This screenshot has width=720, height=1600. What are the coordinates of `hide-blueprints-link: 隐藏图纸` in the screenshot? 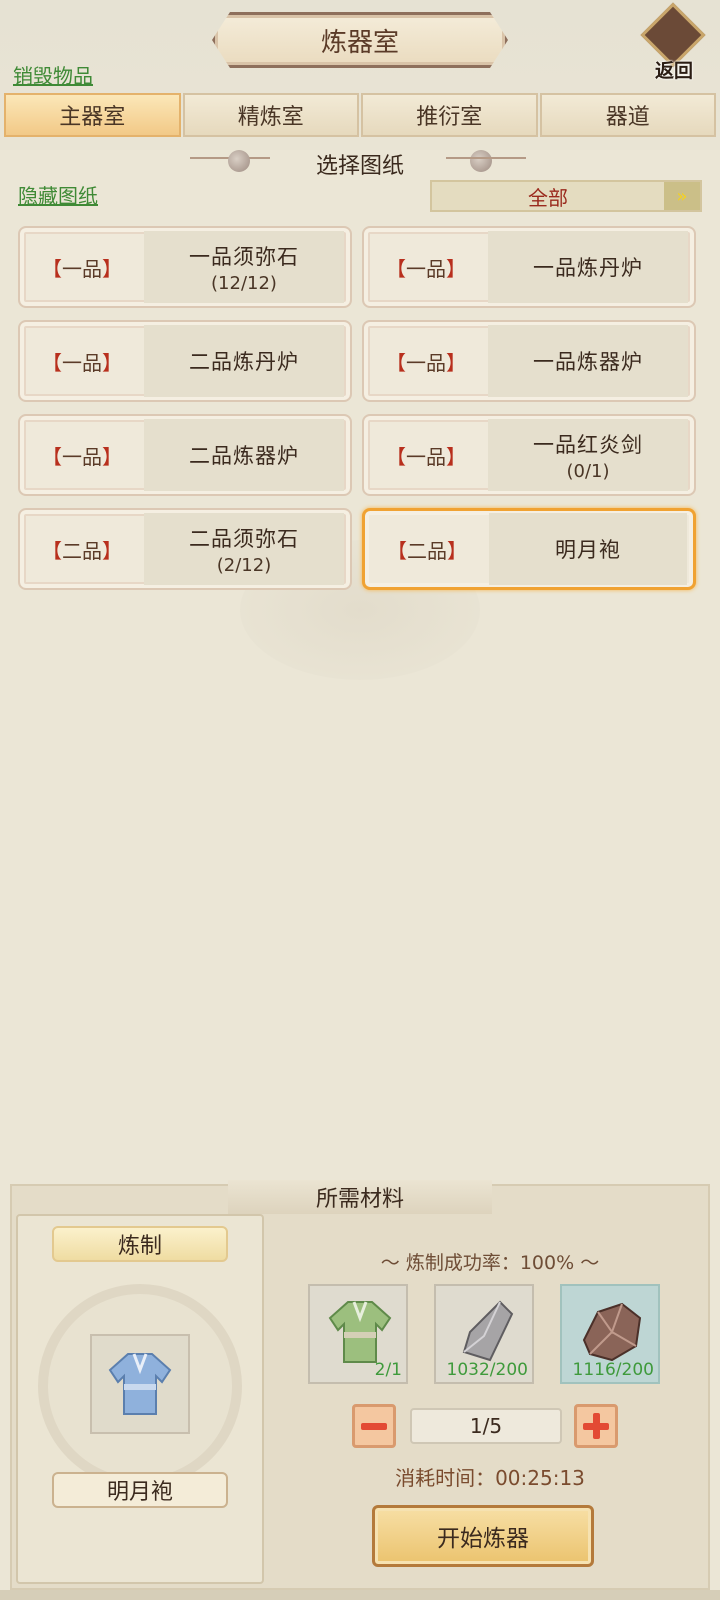 It's located at (58, 194).